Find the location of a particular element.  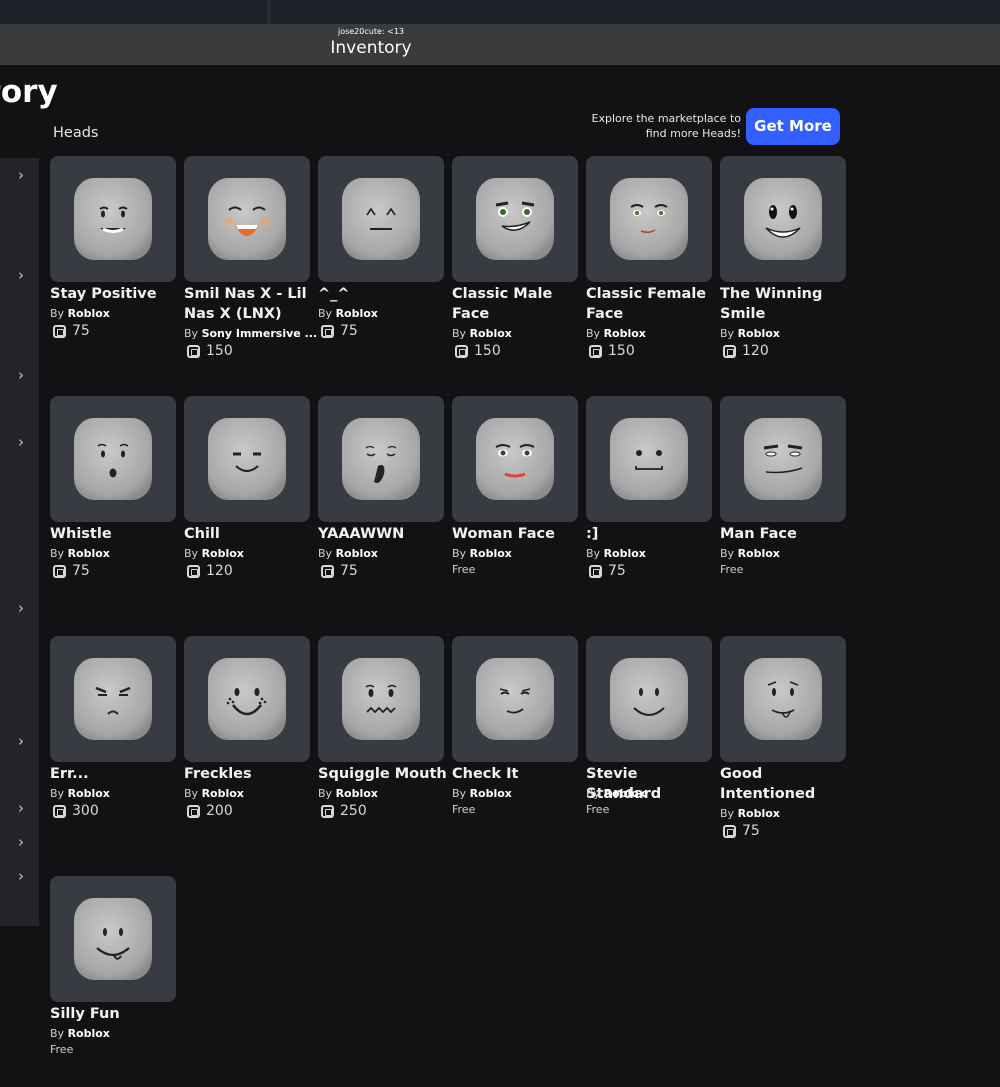

price-value: 75 is located at coordinates (81, 571).